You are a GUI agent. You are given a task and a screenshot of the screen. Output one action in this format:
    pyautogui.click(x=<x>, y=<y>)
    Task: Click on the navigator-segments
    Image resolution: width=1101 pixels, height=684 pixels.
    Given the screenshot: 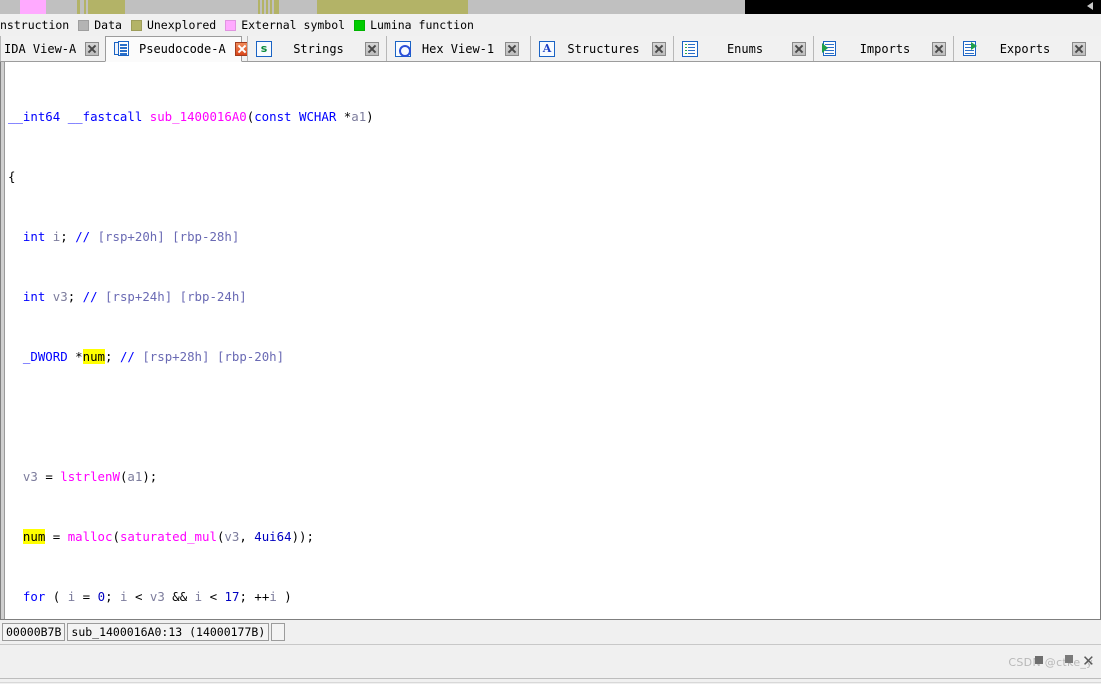 What is the action you would take?
    pyautogui.click(x=541, y=7)
    